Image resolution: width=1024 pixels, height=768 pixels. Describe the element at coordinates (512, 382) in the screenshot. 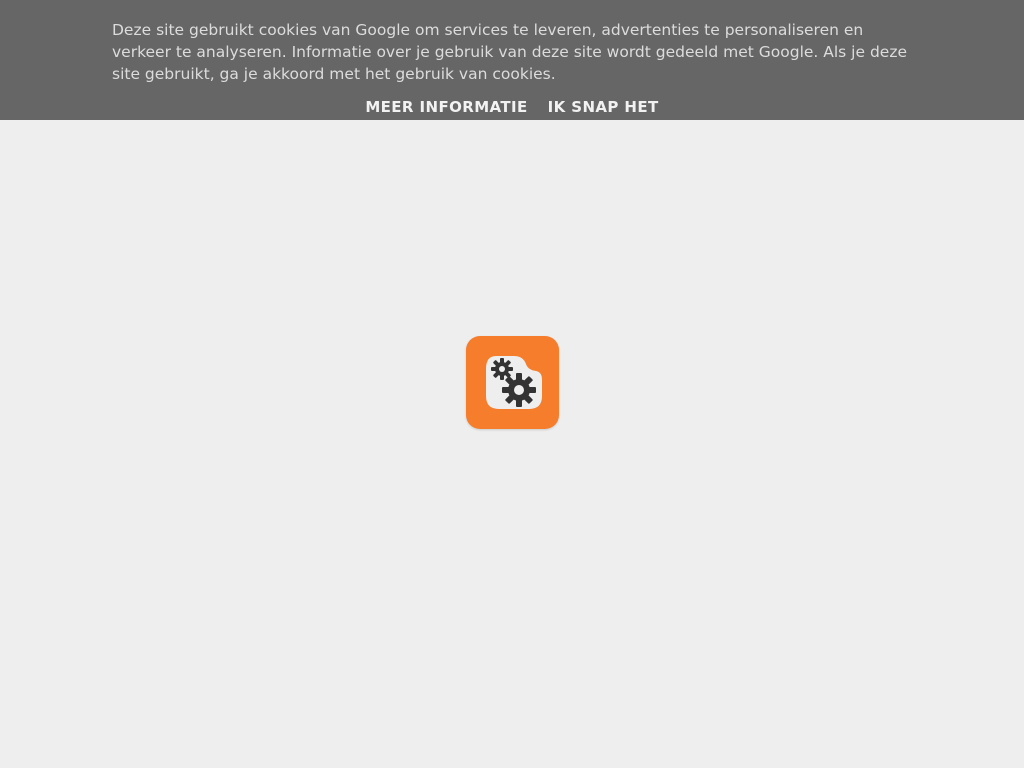

I see `blogger-gears-icon` at that location.